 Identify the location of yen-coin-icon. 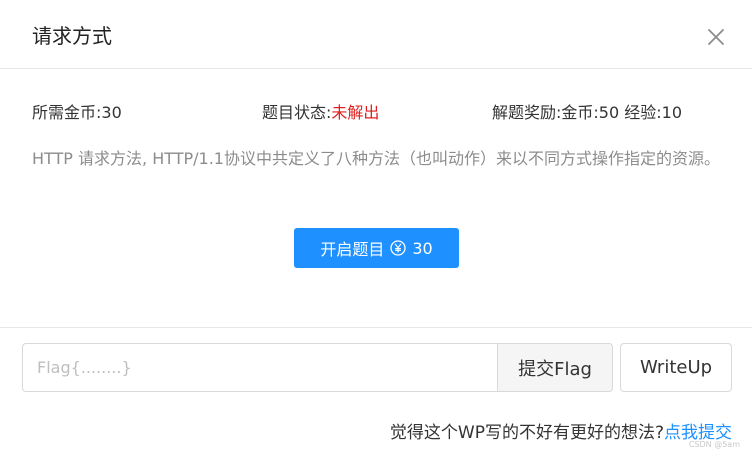
(398, 248).